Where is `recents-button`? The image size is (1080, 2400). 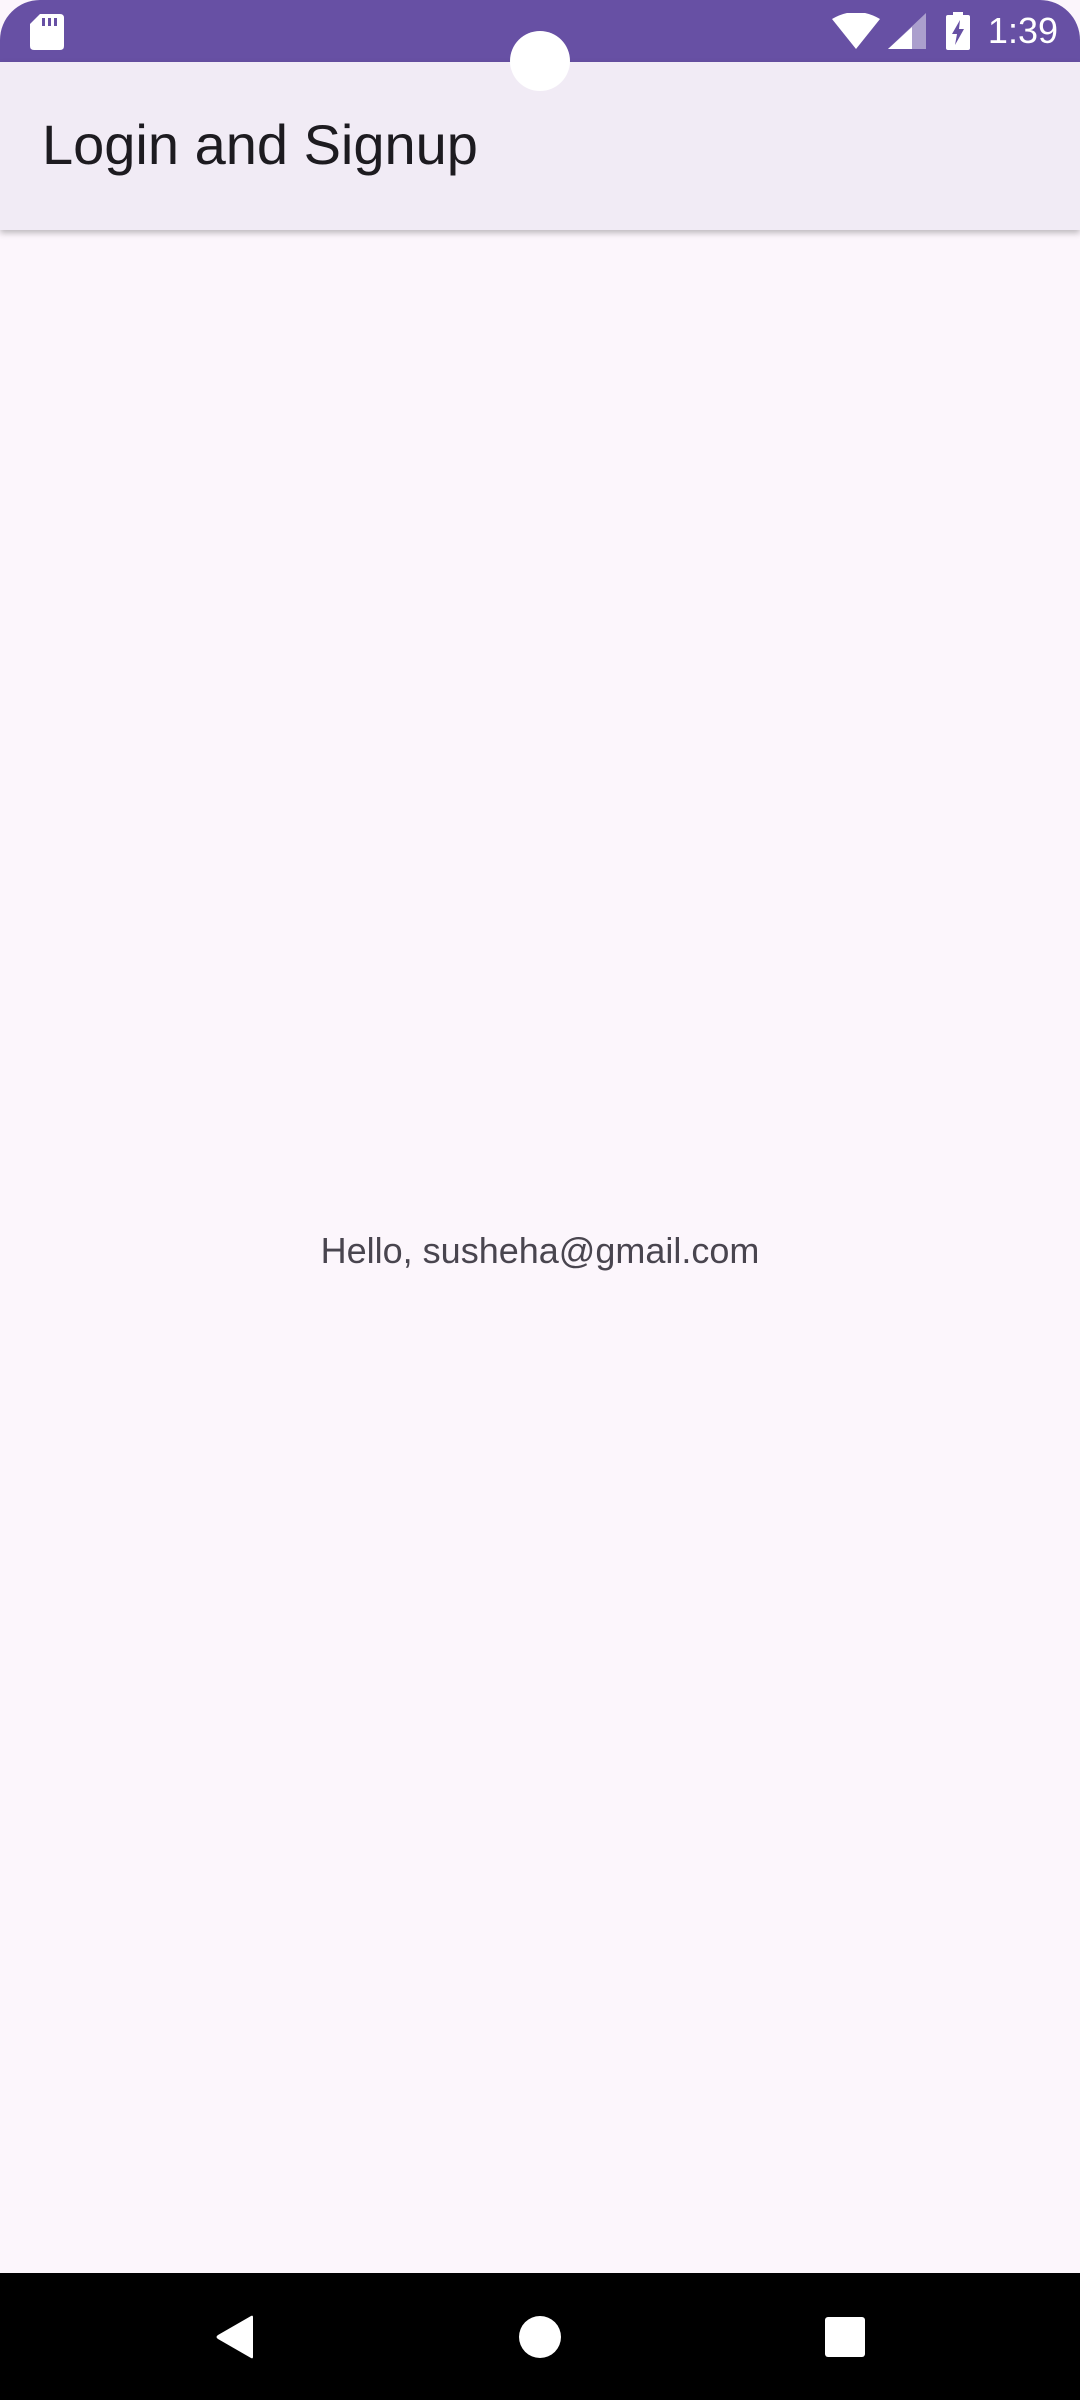 recents-button is located at coordinates (845, 2336).